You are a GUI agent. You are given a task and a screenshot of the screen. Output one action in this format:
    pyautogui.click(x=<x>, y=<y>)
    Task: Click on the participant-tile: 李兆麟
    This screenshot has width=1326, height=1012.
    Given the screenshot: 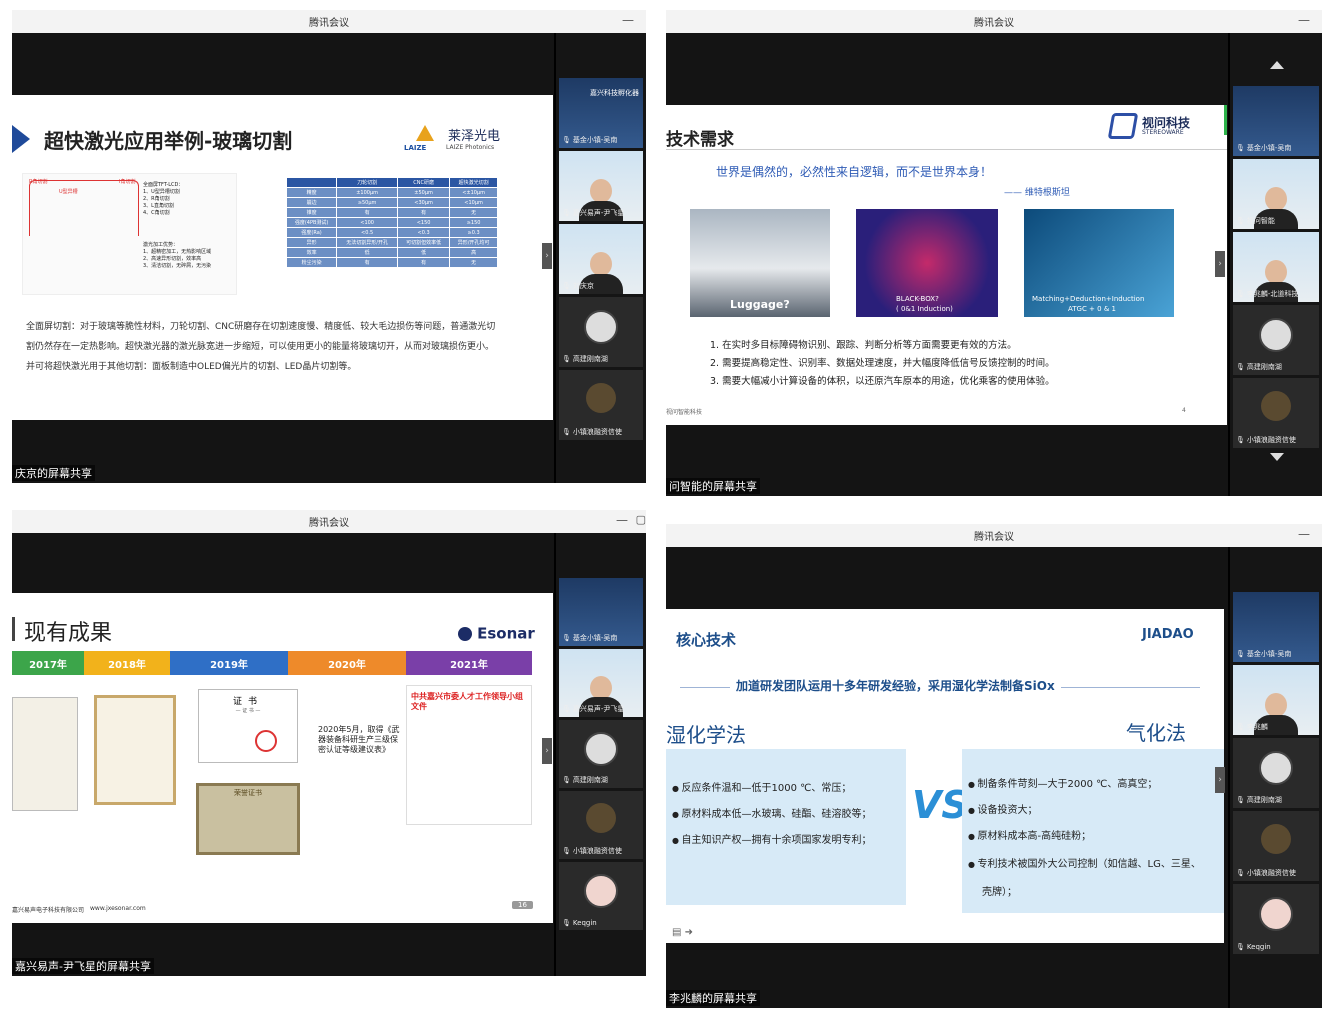 What is the action you would take?
    pyautogui.click(x=1276, y=700)
    